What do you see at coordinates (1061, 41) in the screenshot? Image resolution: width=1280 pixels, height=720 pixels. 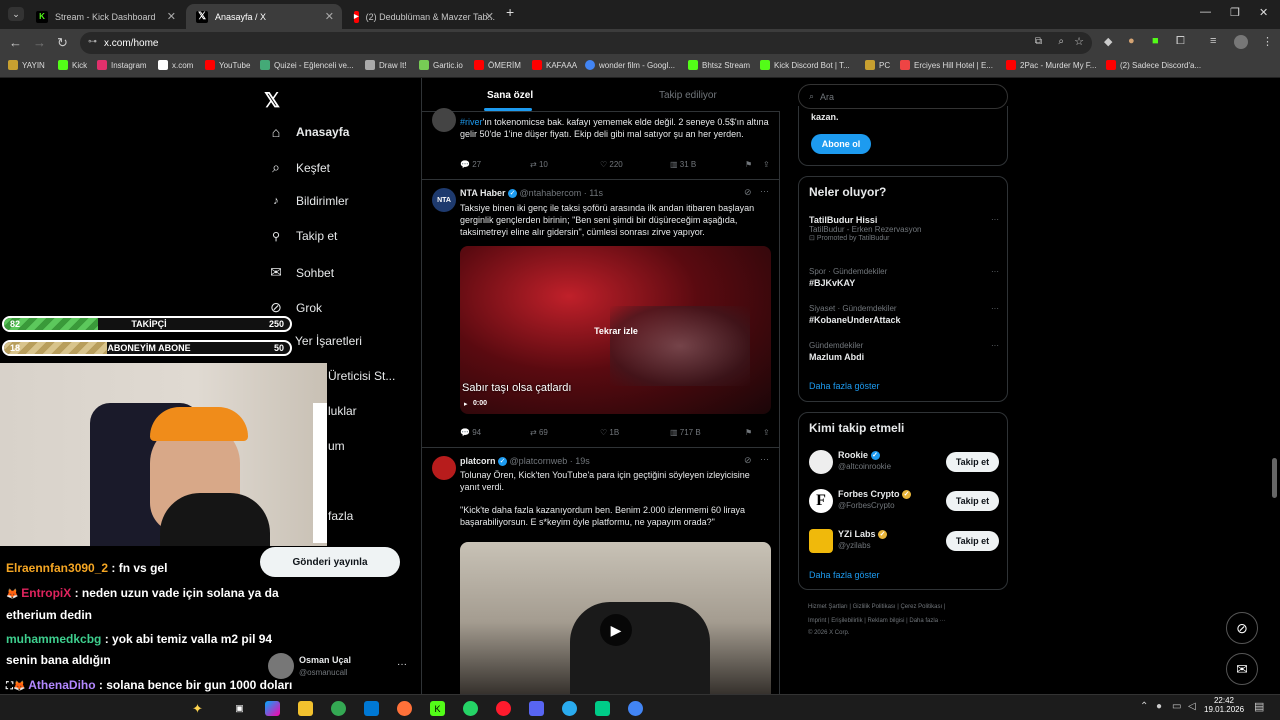 I see `zoom-icon: ⌕` at bounding box center [1061, 41].